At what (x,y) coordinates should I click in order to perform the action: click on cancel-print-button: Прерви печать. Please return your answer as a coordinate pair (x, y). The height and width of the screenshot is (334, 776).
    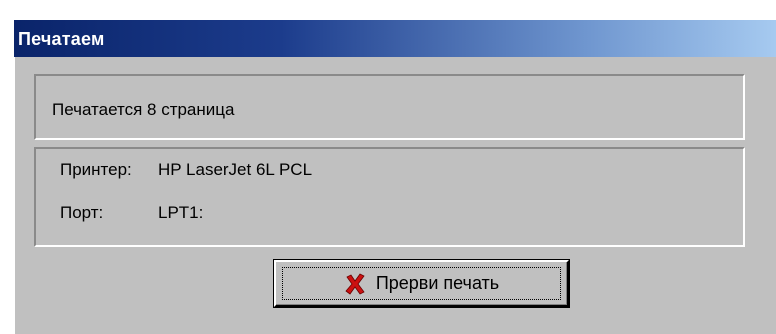
    Looking at the image, I should click on (421, 283).